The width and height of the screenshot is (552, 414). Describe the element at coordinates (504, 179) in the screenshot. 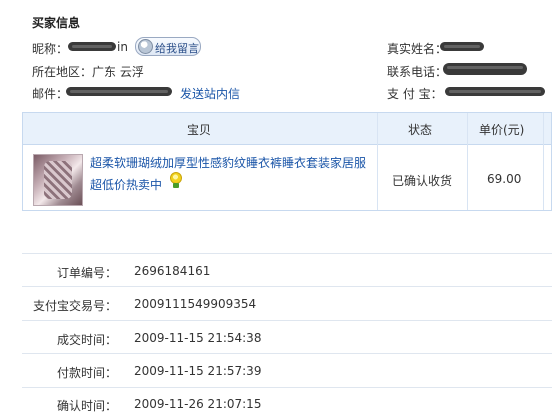

I see `item-price: 69.00` at that location.